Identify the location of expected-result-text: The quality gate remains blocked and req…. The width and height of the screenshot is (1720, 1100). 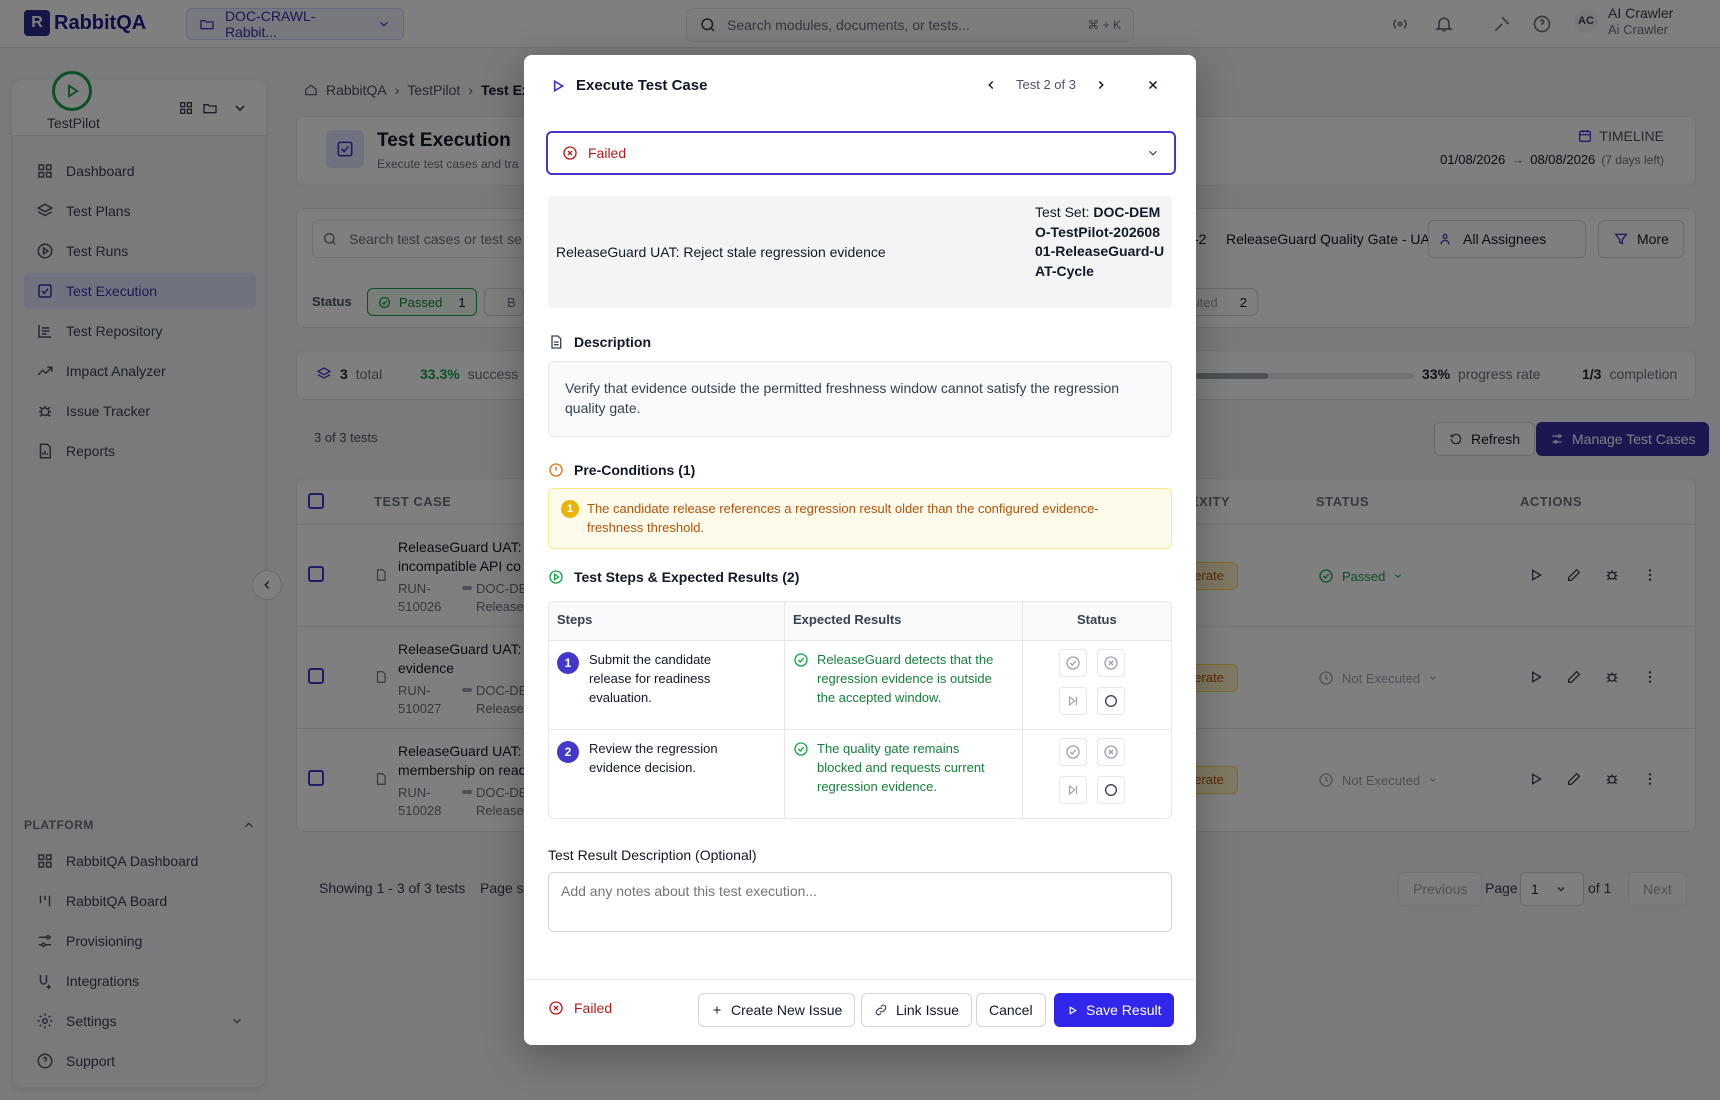
(901, 767).